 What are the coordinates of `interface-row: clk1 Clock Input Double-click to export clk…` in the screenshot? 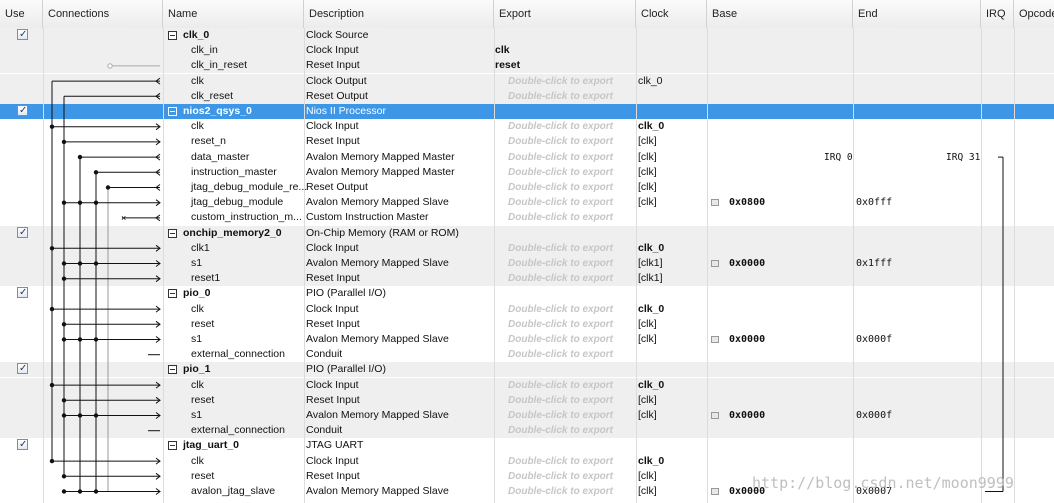 It's located at (527, 248).